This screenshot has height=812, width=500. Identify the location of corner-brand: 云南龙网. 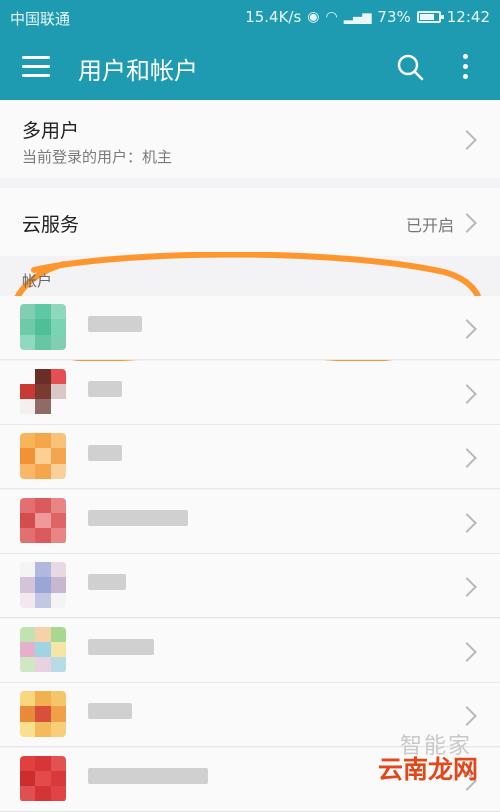
(427, 769).